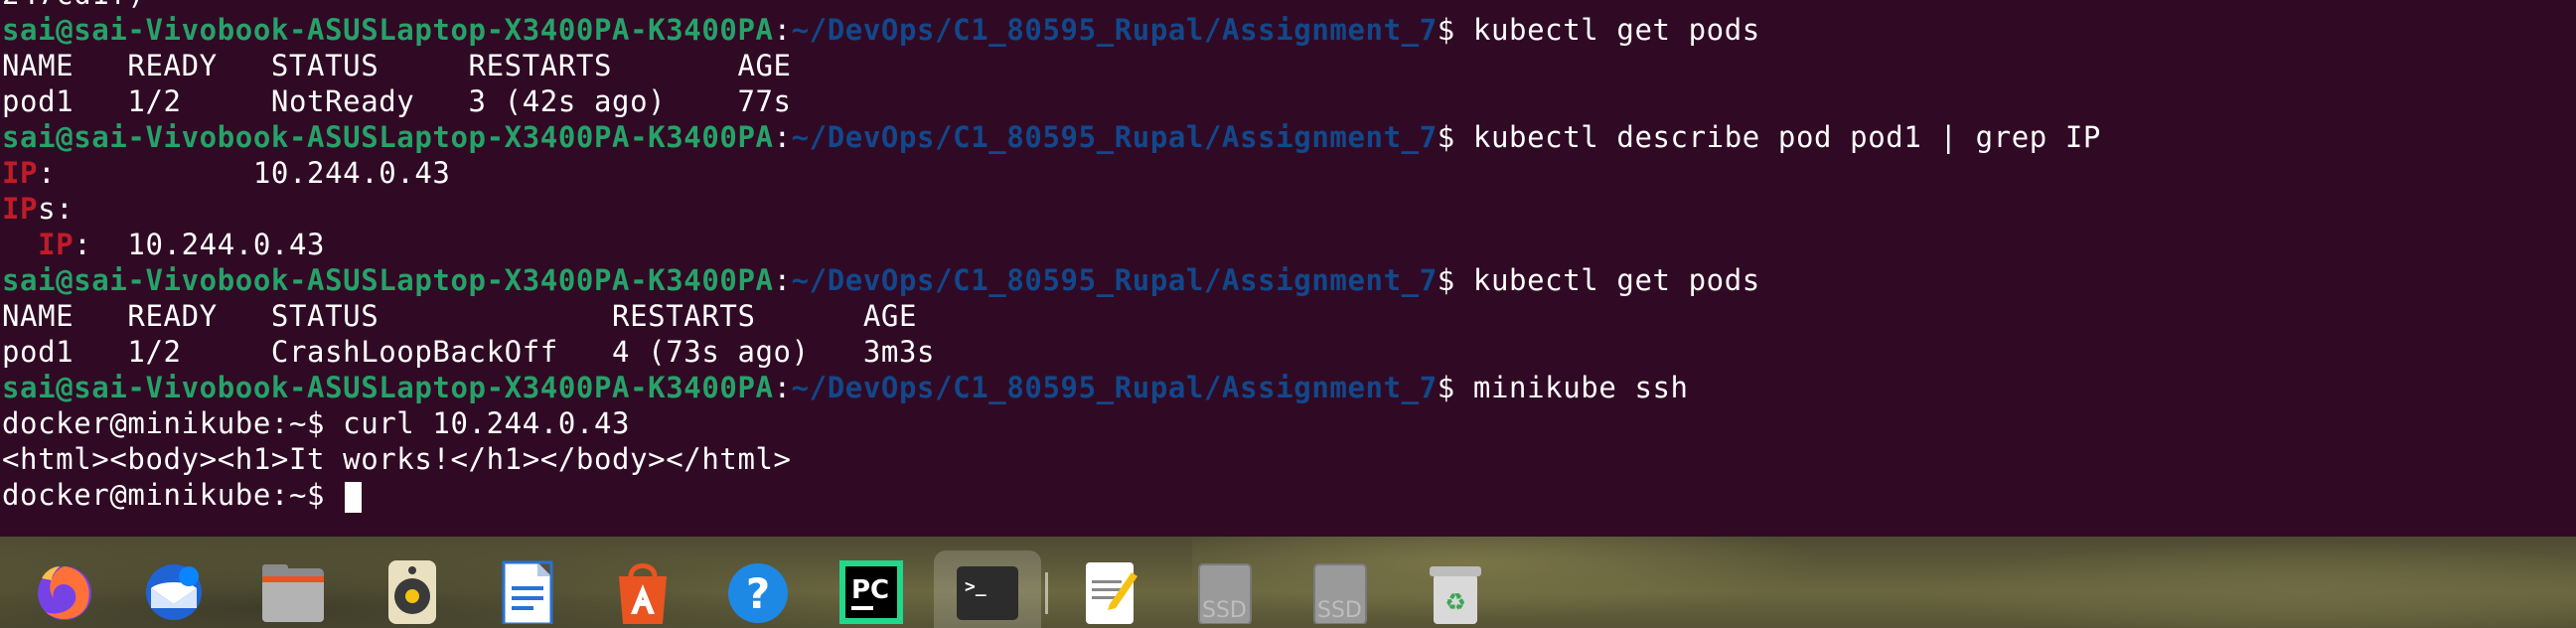  What do you see at coordinates (987, 589) in the screenshot?
I see `terminal-icon: >_` at bounding box center [987, 589].